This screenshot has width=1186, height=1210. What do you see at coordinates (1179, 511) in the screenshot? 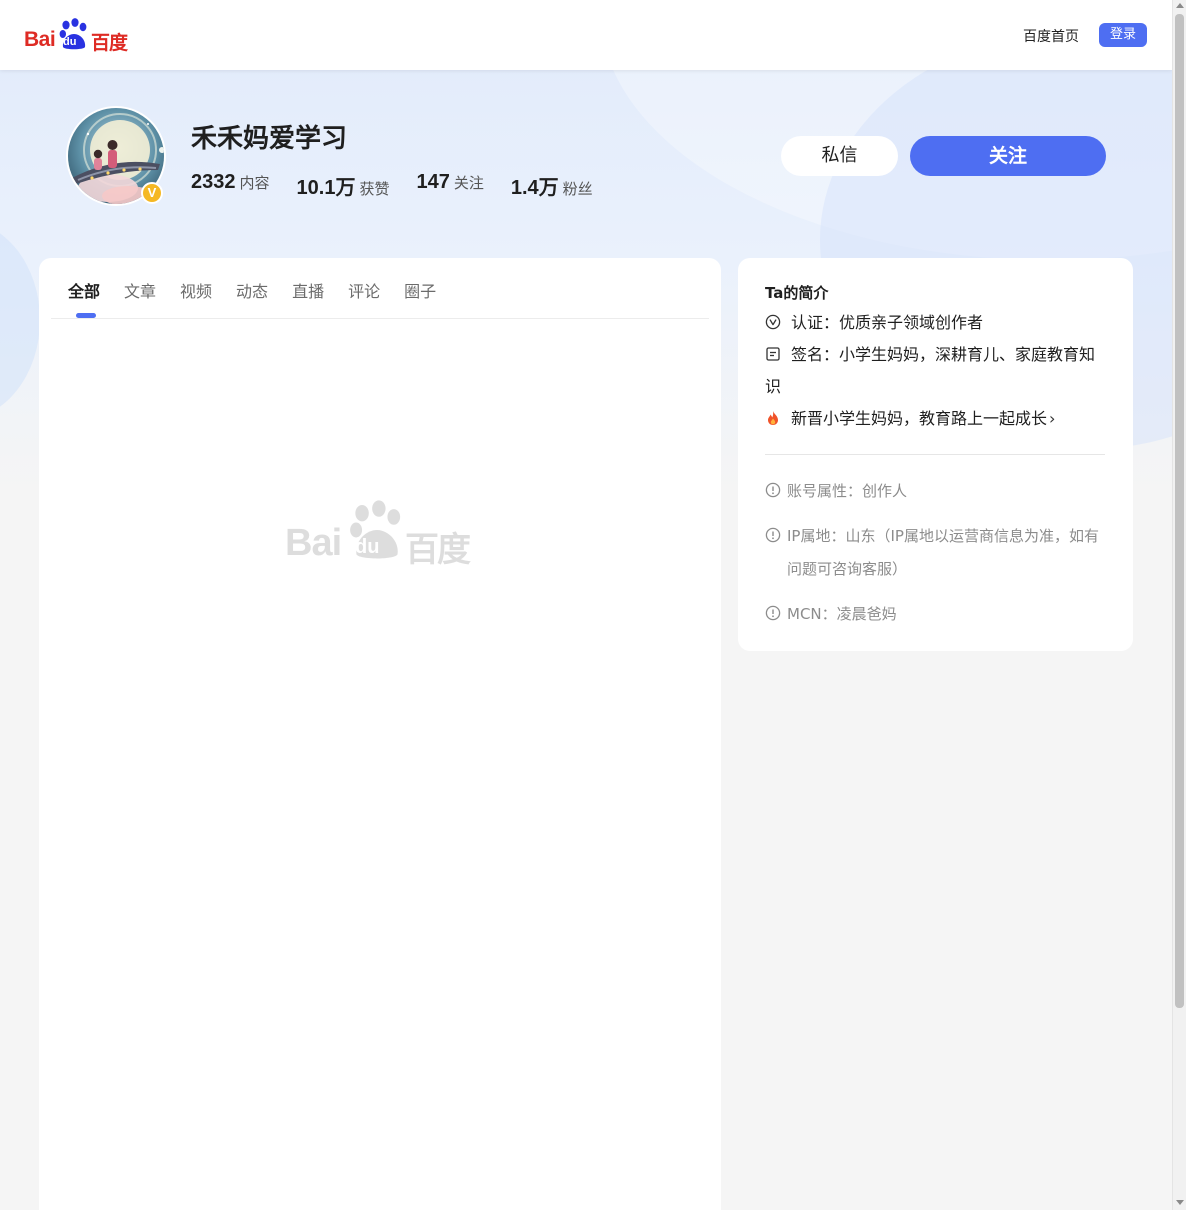
I see `scrollbar-thumb` at bounding box center [1179, 511].